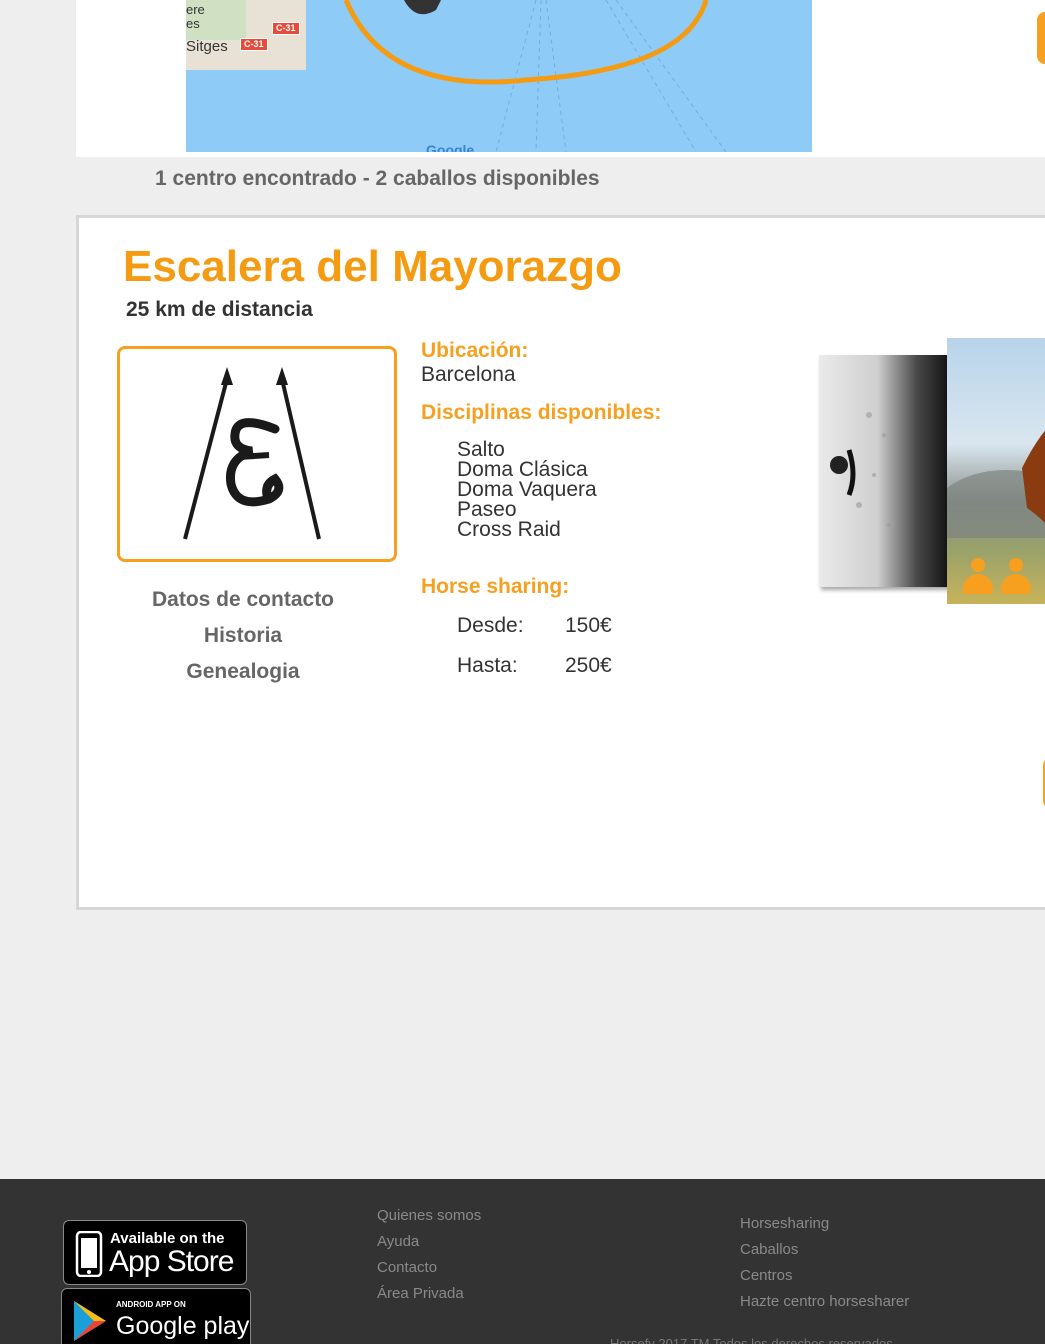 This screenshot has height=1344, width=1045. Describe the element at coordinates (193, 23) in the screenshot. I see `map-label: es` at that location.